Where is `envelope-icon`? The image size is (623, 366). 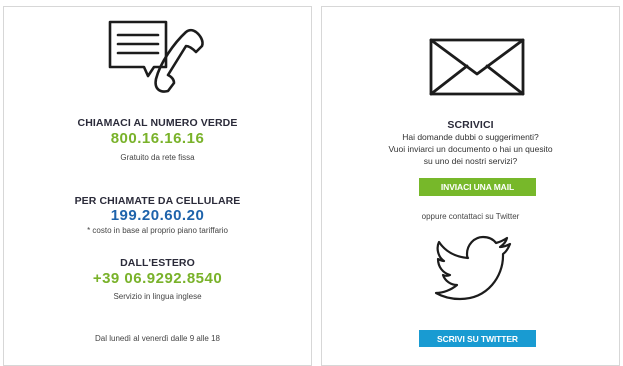 envelope-icon is located at coordinates (477, 67).